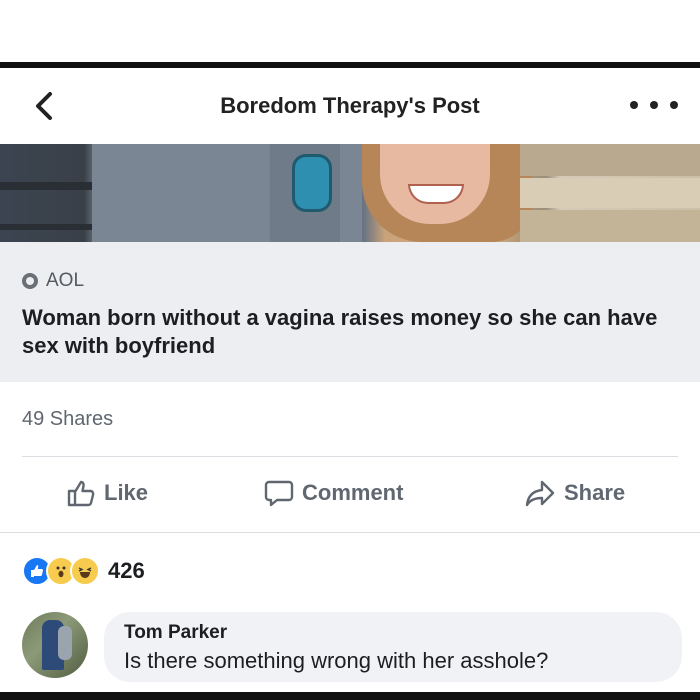  I want to click on share-button: Share, so click(574, 493).